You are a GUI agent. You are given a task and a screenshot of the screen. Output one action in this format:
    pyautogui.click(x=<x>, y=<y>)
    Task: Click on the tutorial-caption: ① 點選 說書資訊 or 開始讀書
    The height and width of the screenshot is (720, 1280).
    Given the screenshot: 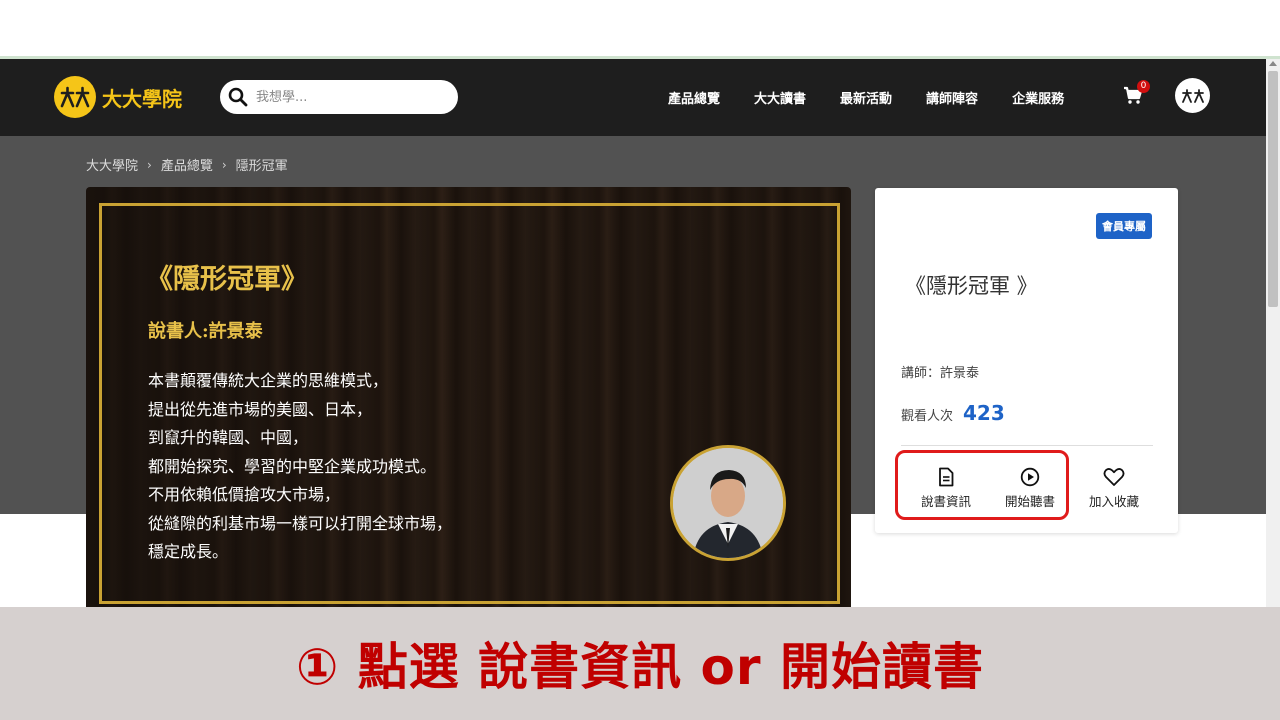 What is the action you would take?
    pyautogui.click(x=640, y=667)
    